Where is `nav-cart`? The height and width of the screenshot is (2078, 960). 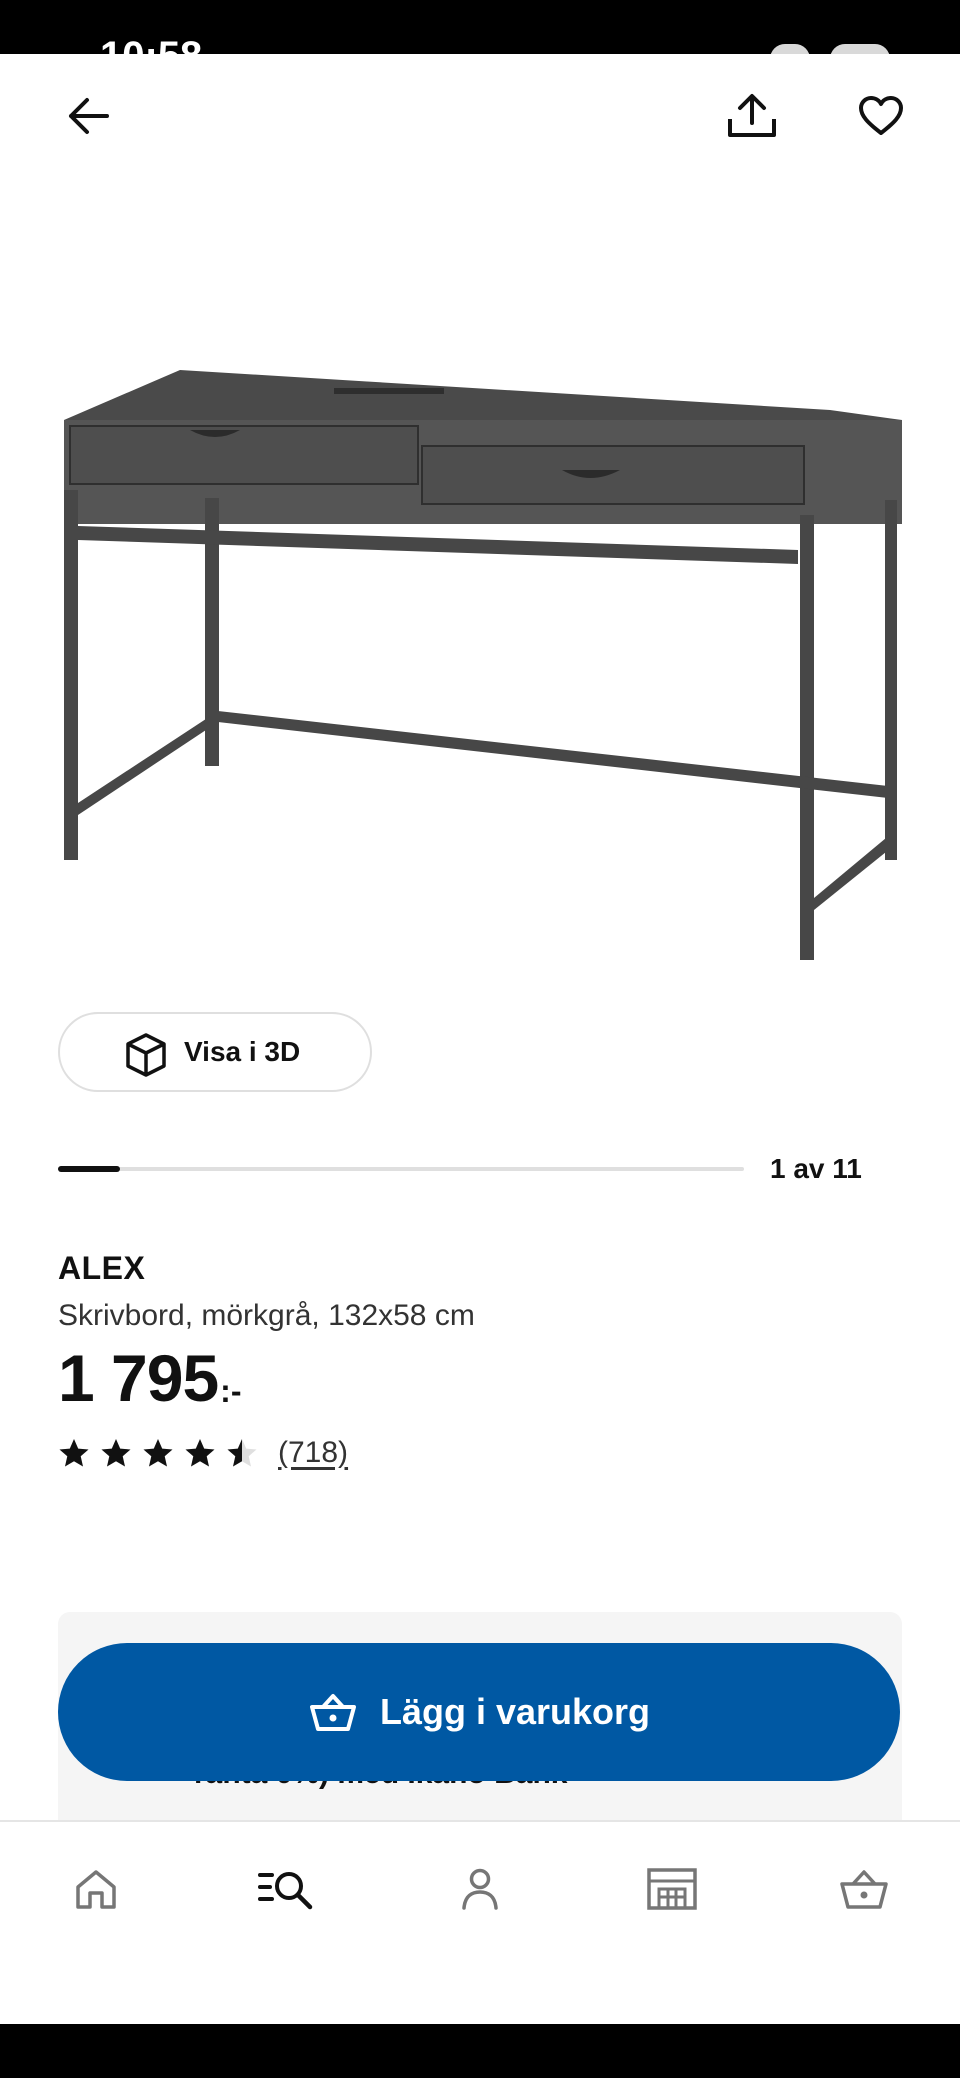 nav-cart is located at coordinates (864, 1889).